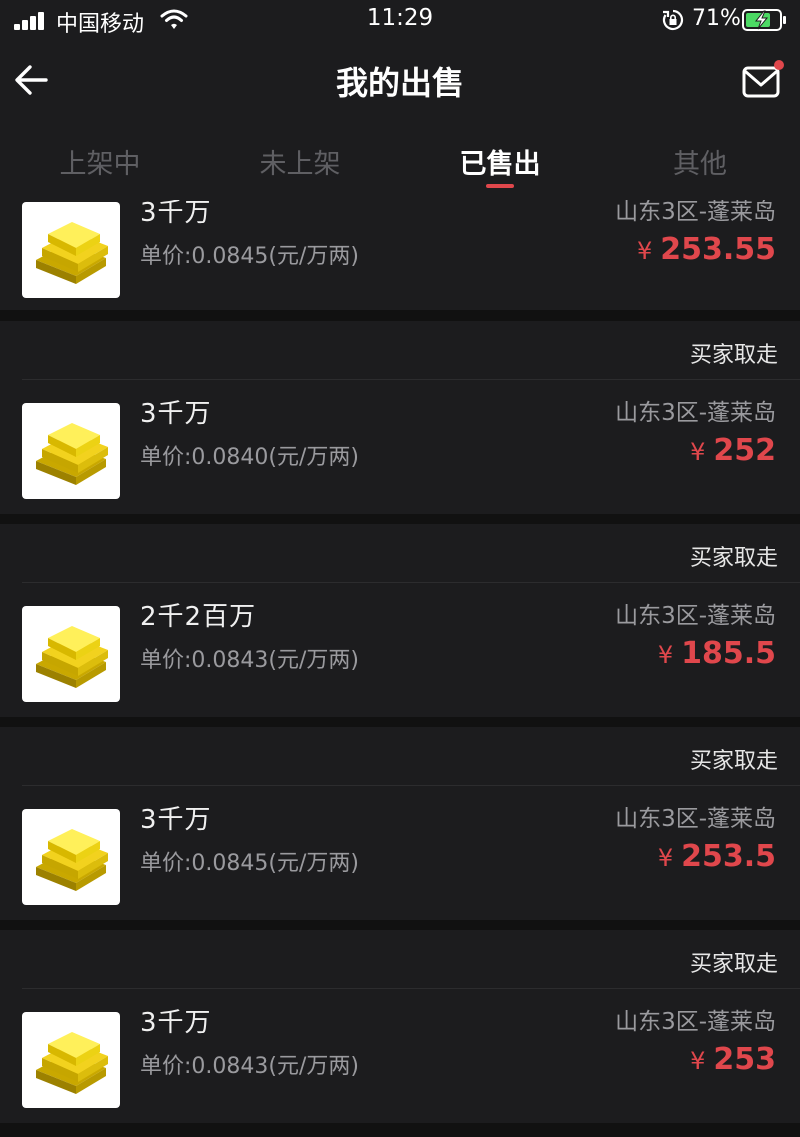  I want to click on navigation-bar: 我的出售, so click(400, 82).